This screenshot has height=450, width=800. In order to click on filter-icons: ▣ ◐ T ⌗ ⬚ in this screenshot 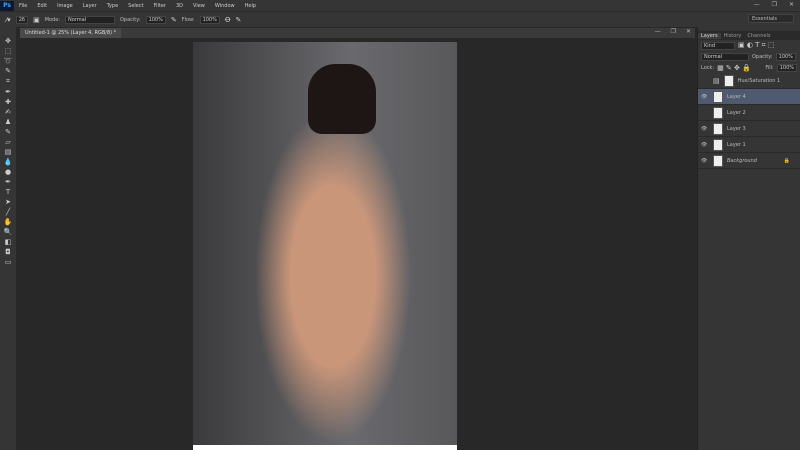, I will do `click(756, 45)`.